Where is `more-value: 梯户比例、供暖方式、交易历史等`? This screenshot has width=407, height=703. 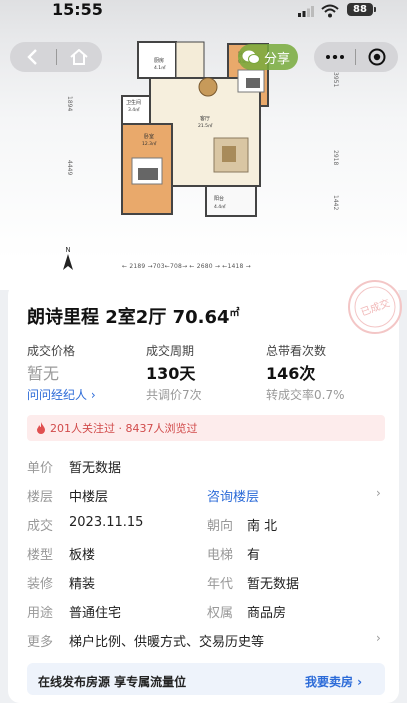 more-value: 梯户比例、供暖方式、交易历史等 is located at coordinates (167, 642).